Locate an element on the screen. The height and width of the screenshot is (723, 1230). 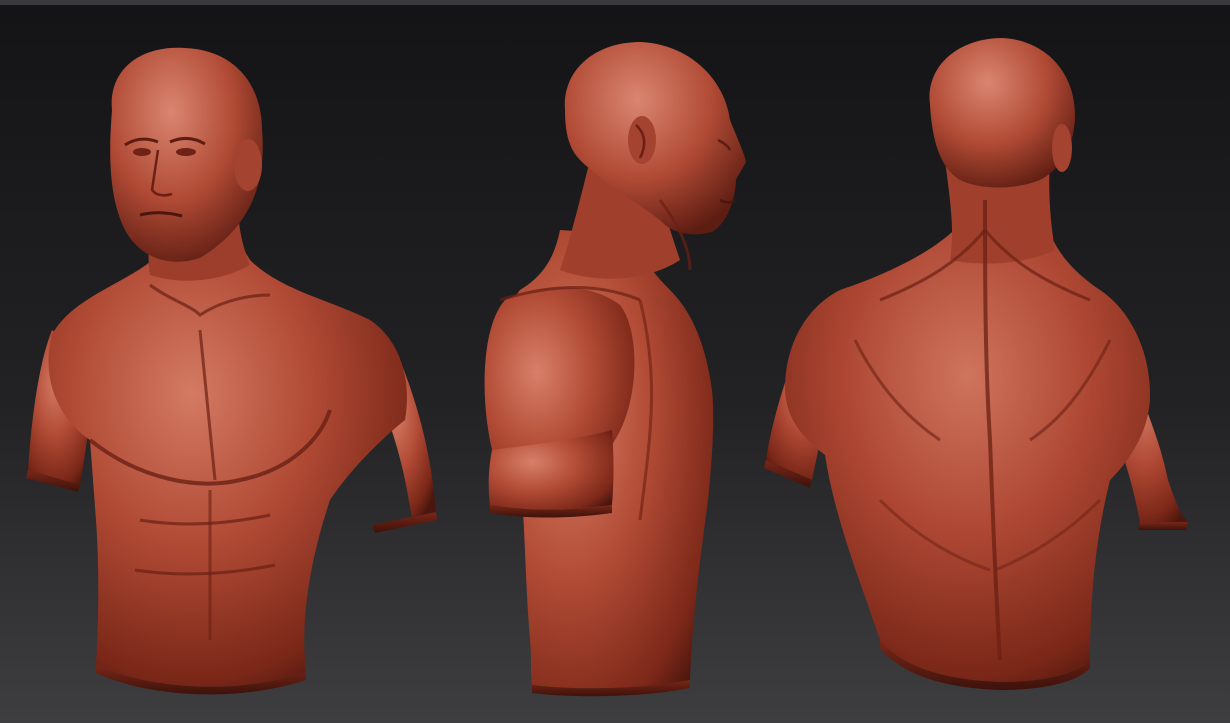
front-left-eye is located at coordinates (142, 152).